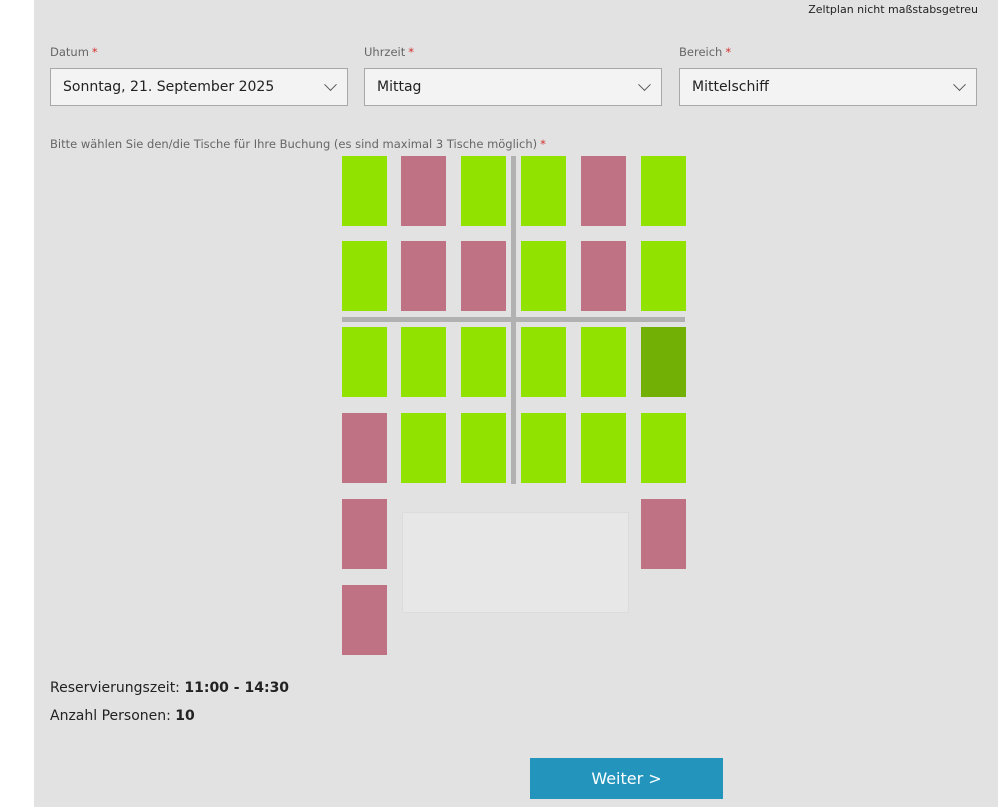 The height and width of the screenshot is (807, 998). I want to click on time-select: Mittag, so click(513, 87).